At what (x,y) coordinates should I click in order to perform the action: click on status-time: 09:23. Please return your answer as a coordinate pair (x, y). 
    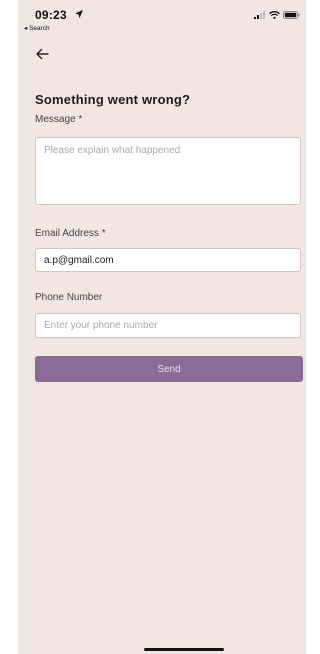
    Looking at the image, I should click on (51, 15).